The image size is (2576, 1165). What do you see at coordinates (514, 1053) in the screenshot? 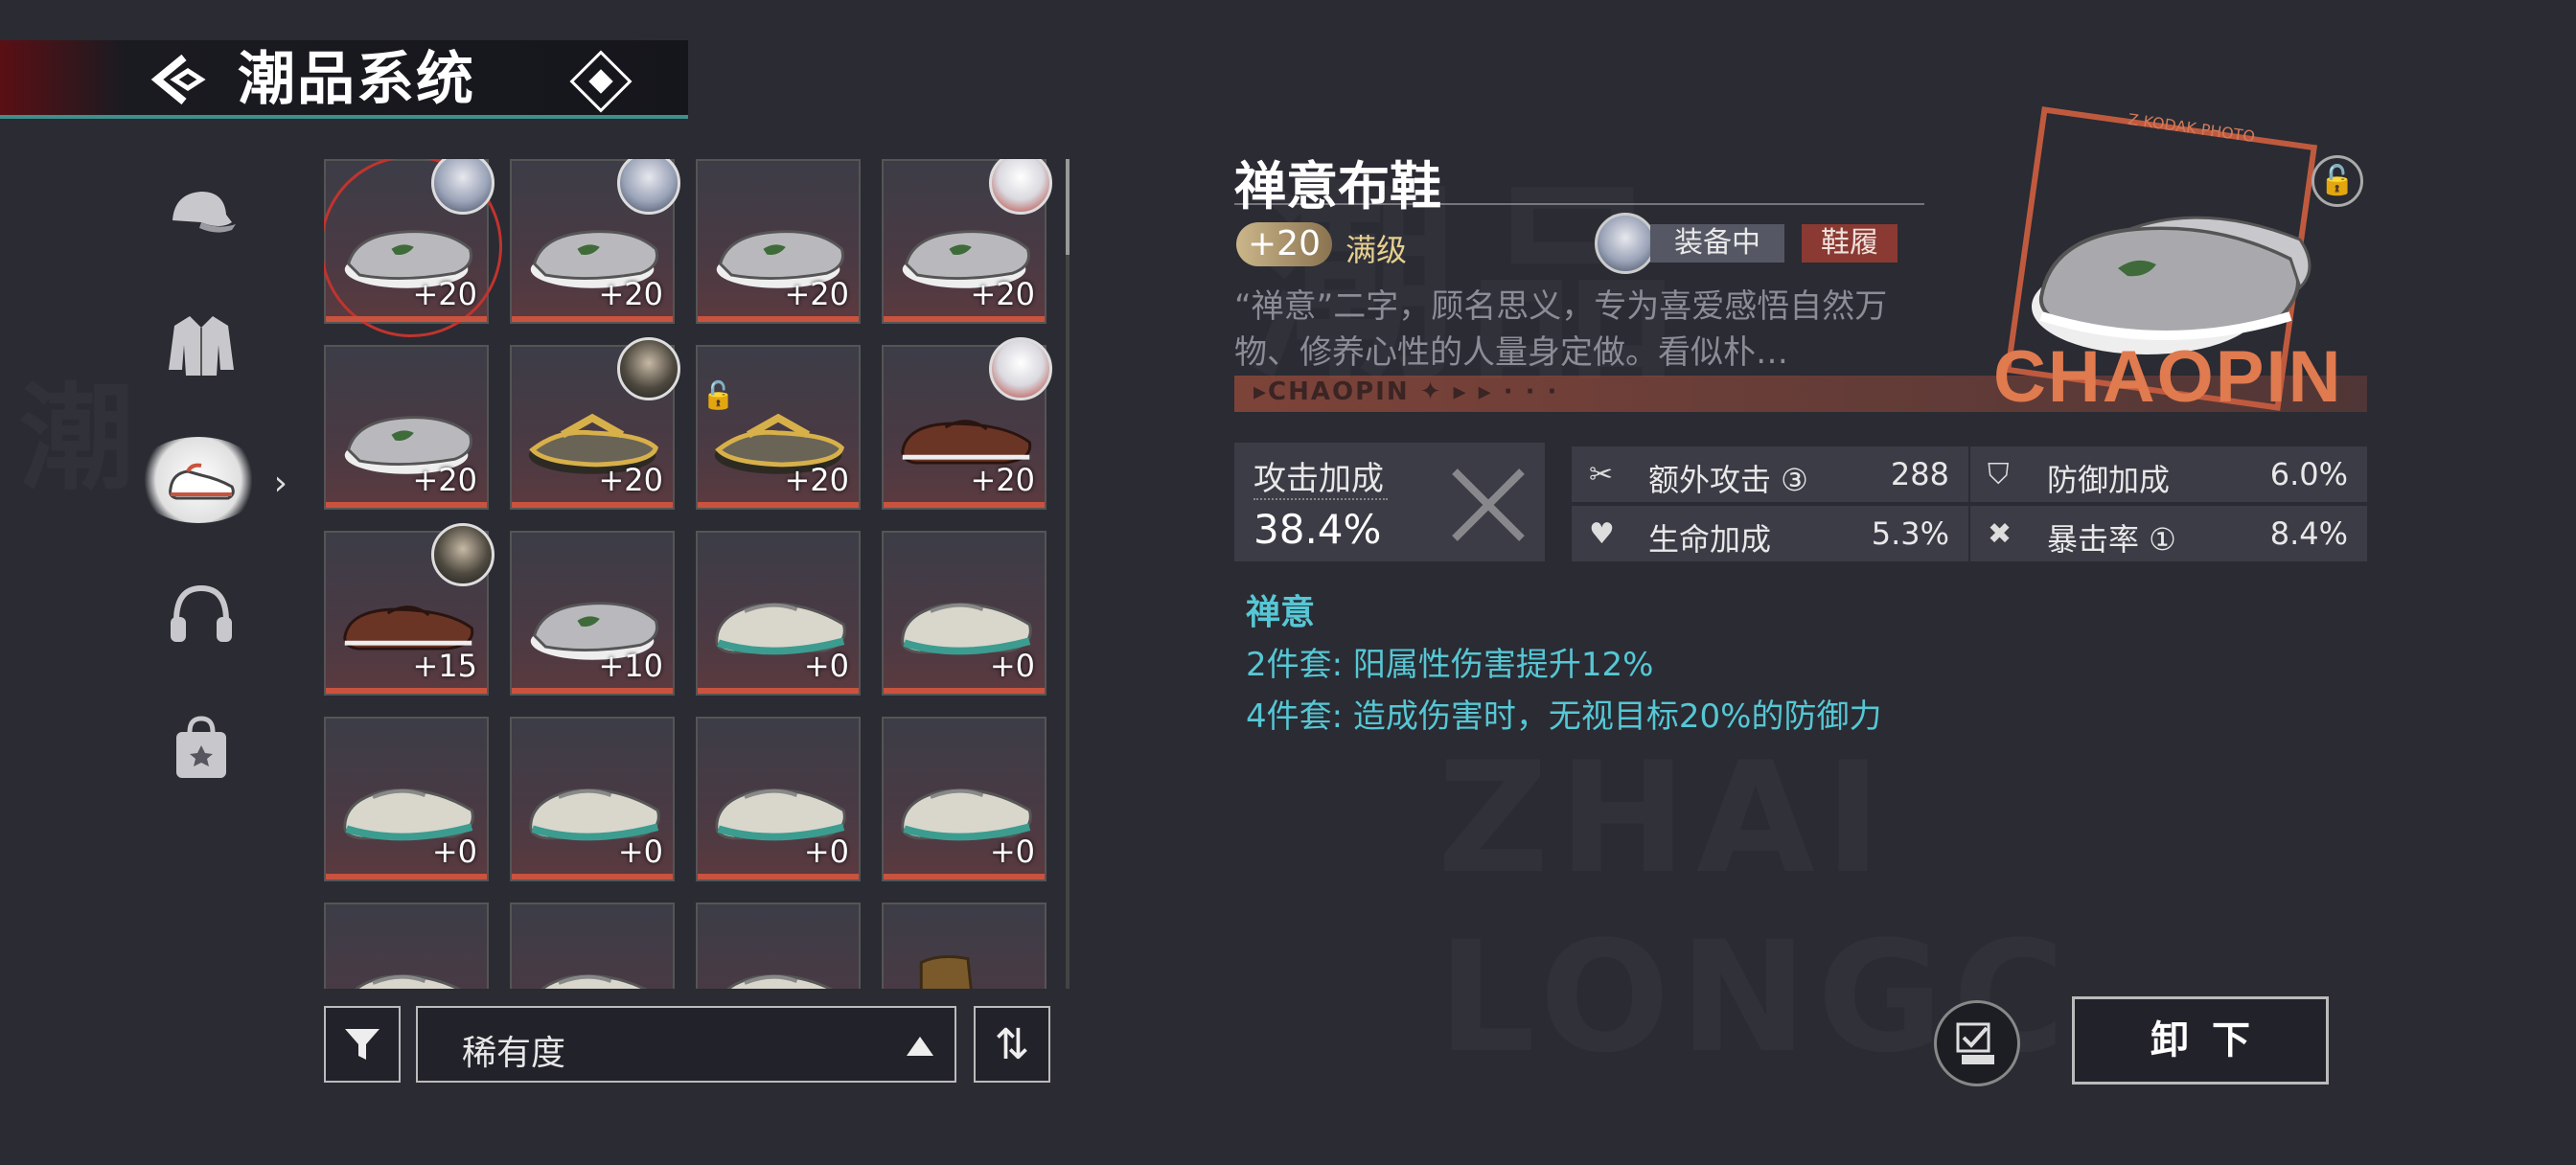
I see `sort-label: 稀有度` at bounding box center [514, 1053].